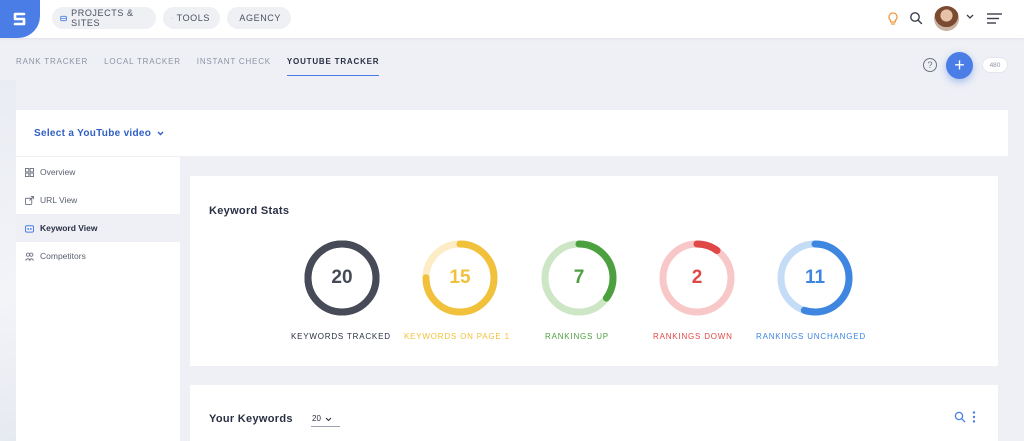  Describe the element at coordinates (29, 228) in the screenshot. I see `keyword-icon` at that location.